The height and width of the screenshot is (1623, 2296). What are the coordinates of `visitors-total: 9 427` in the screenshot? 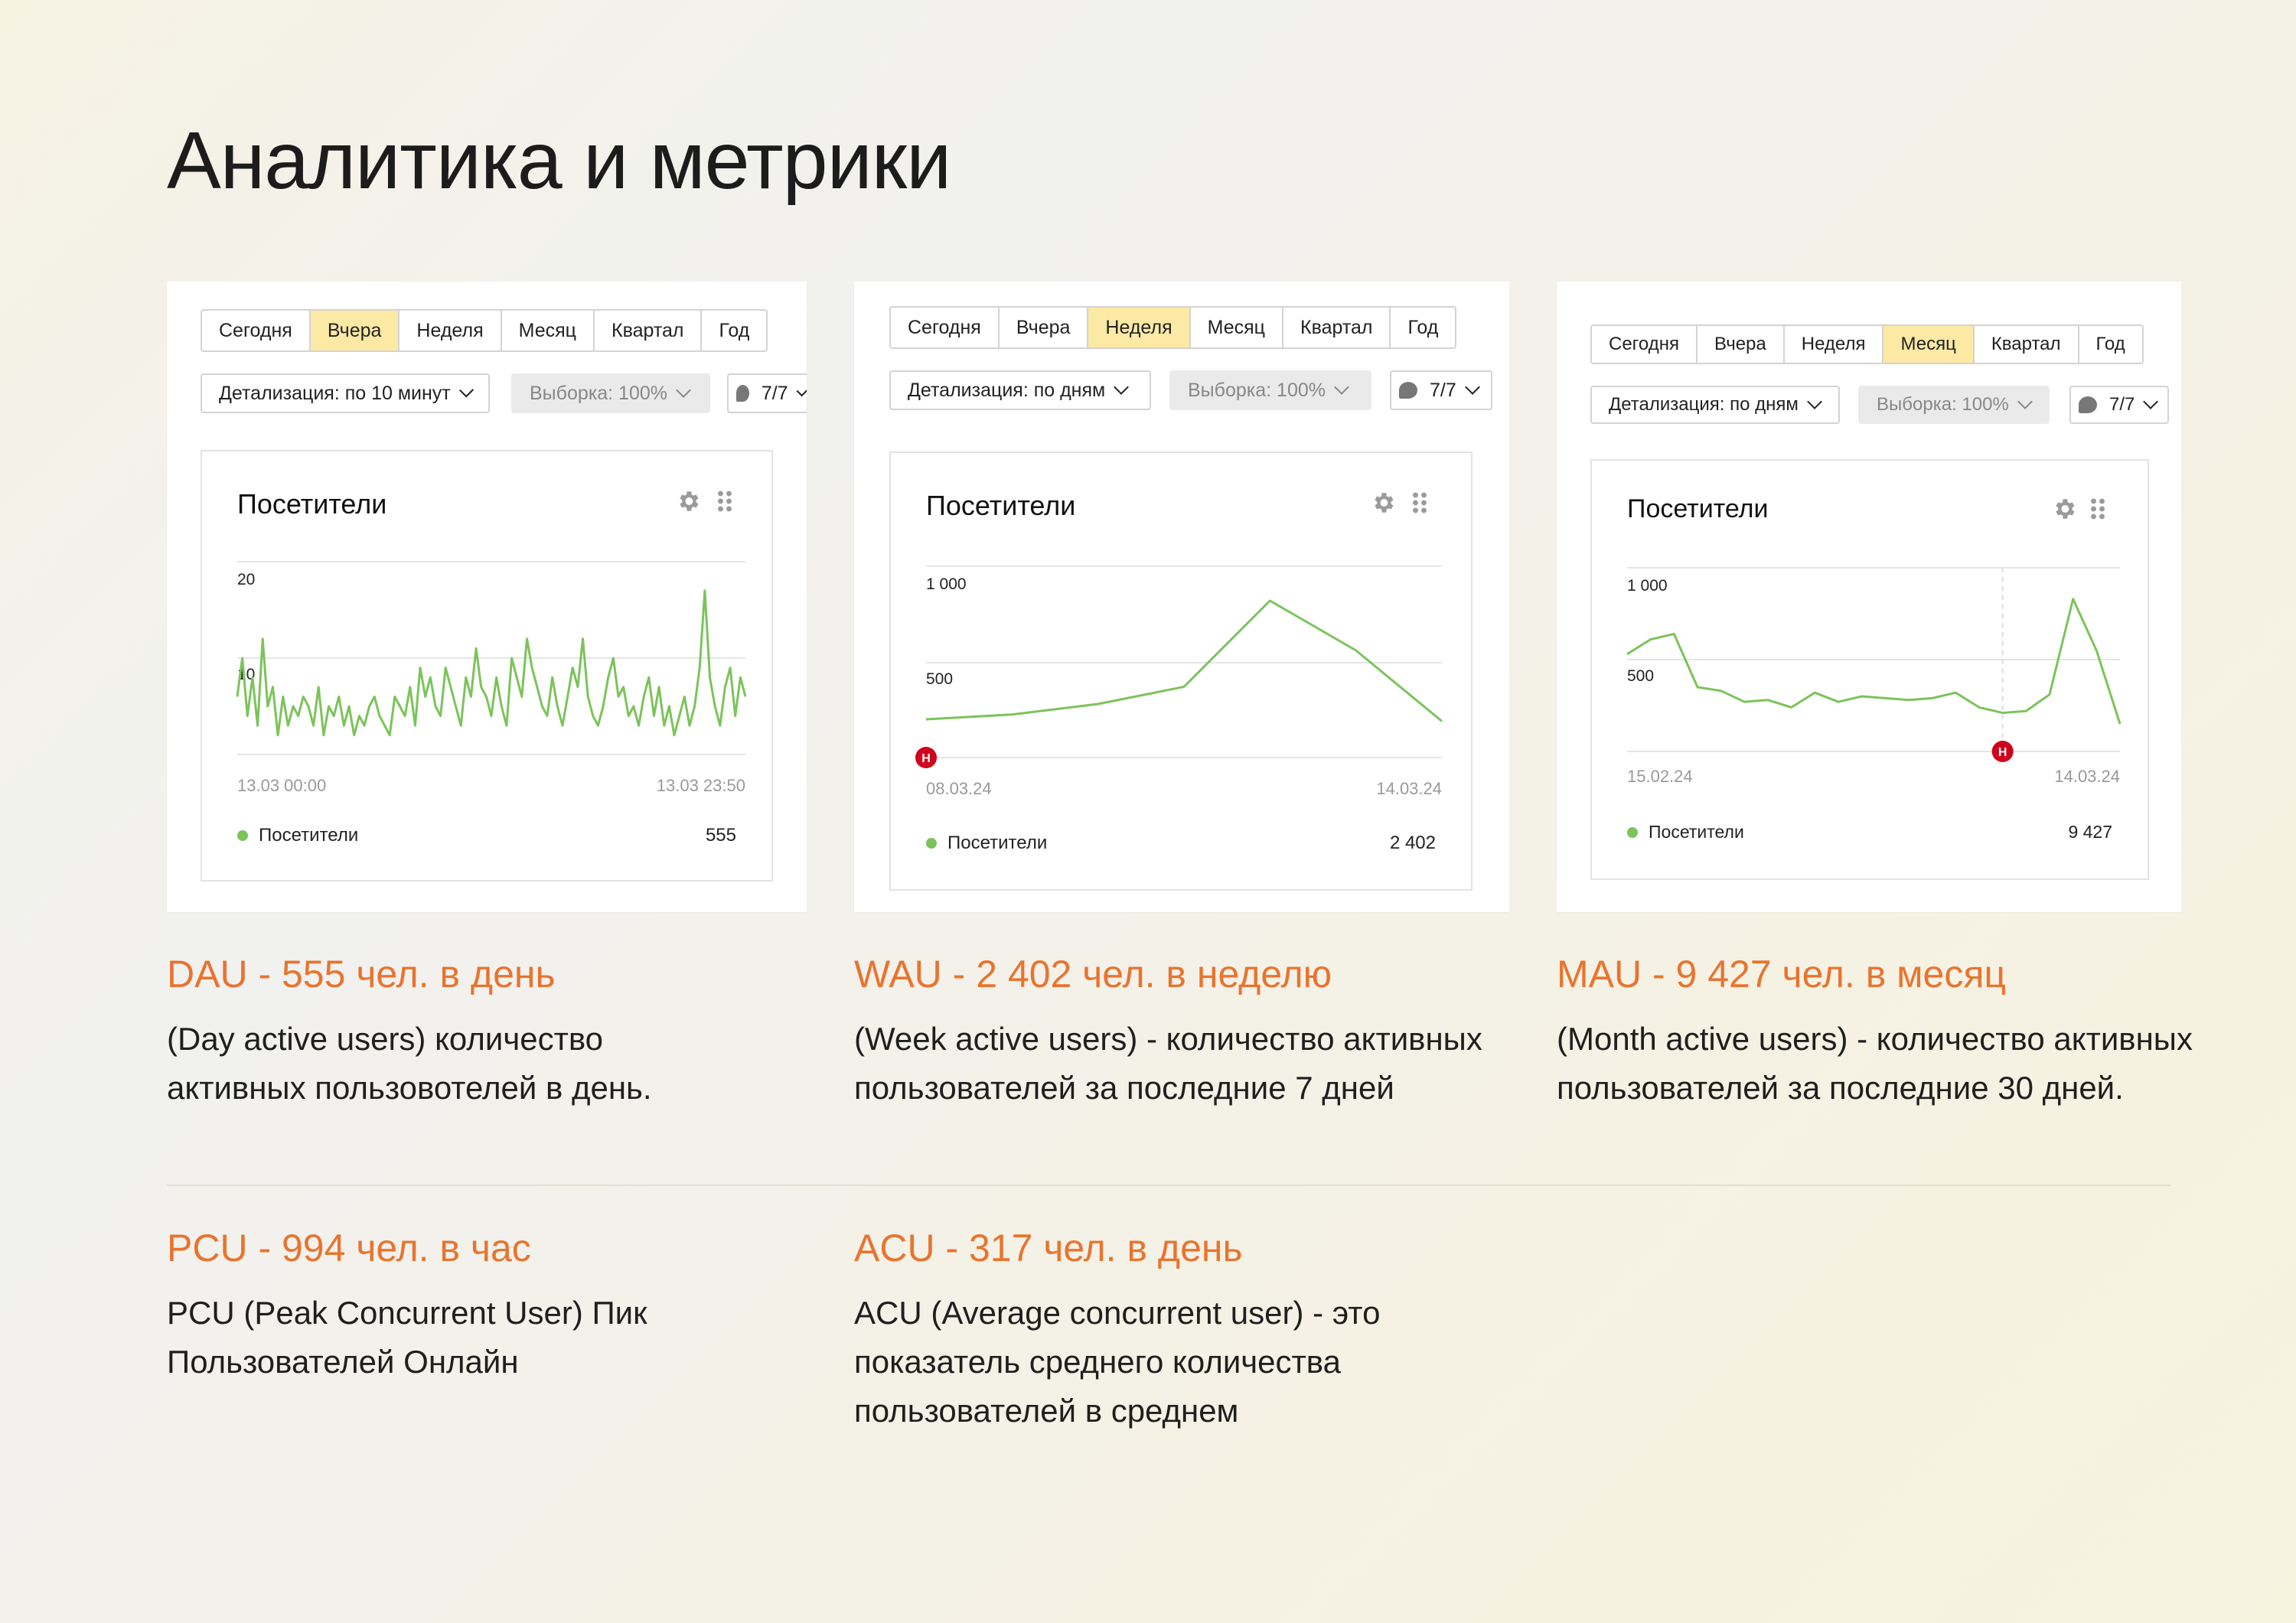 It's located at (2090, 832).